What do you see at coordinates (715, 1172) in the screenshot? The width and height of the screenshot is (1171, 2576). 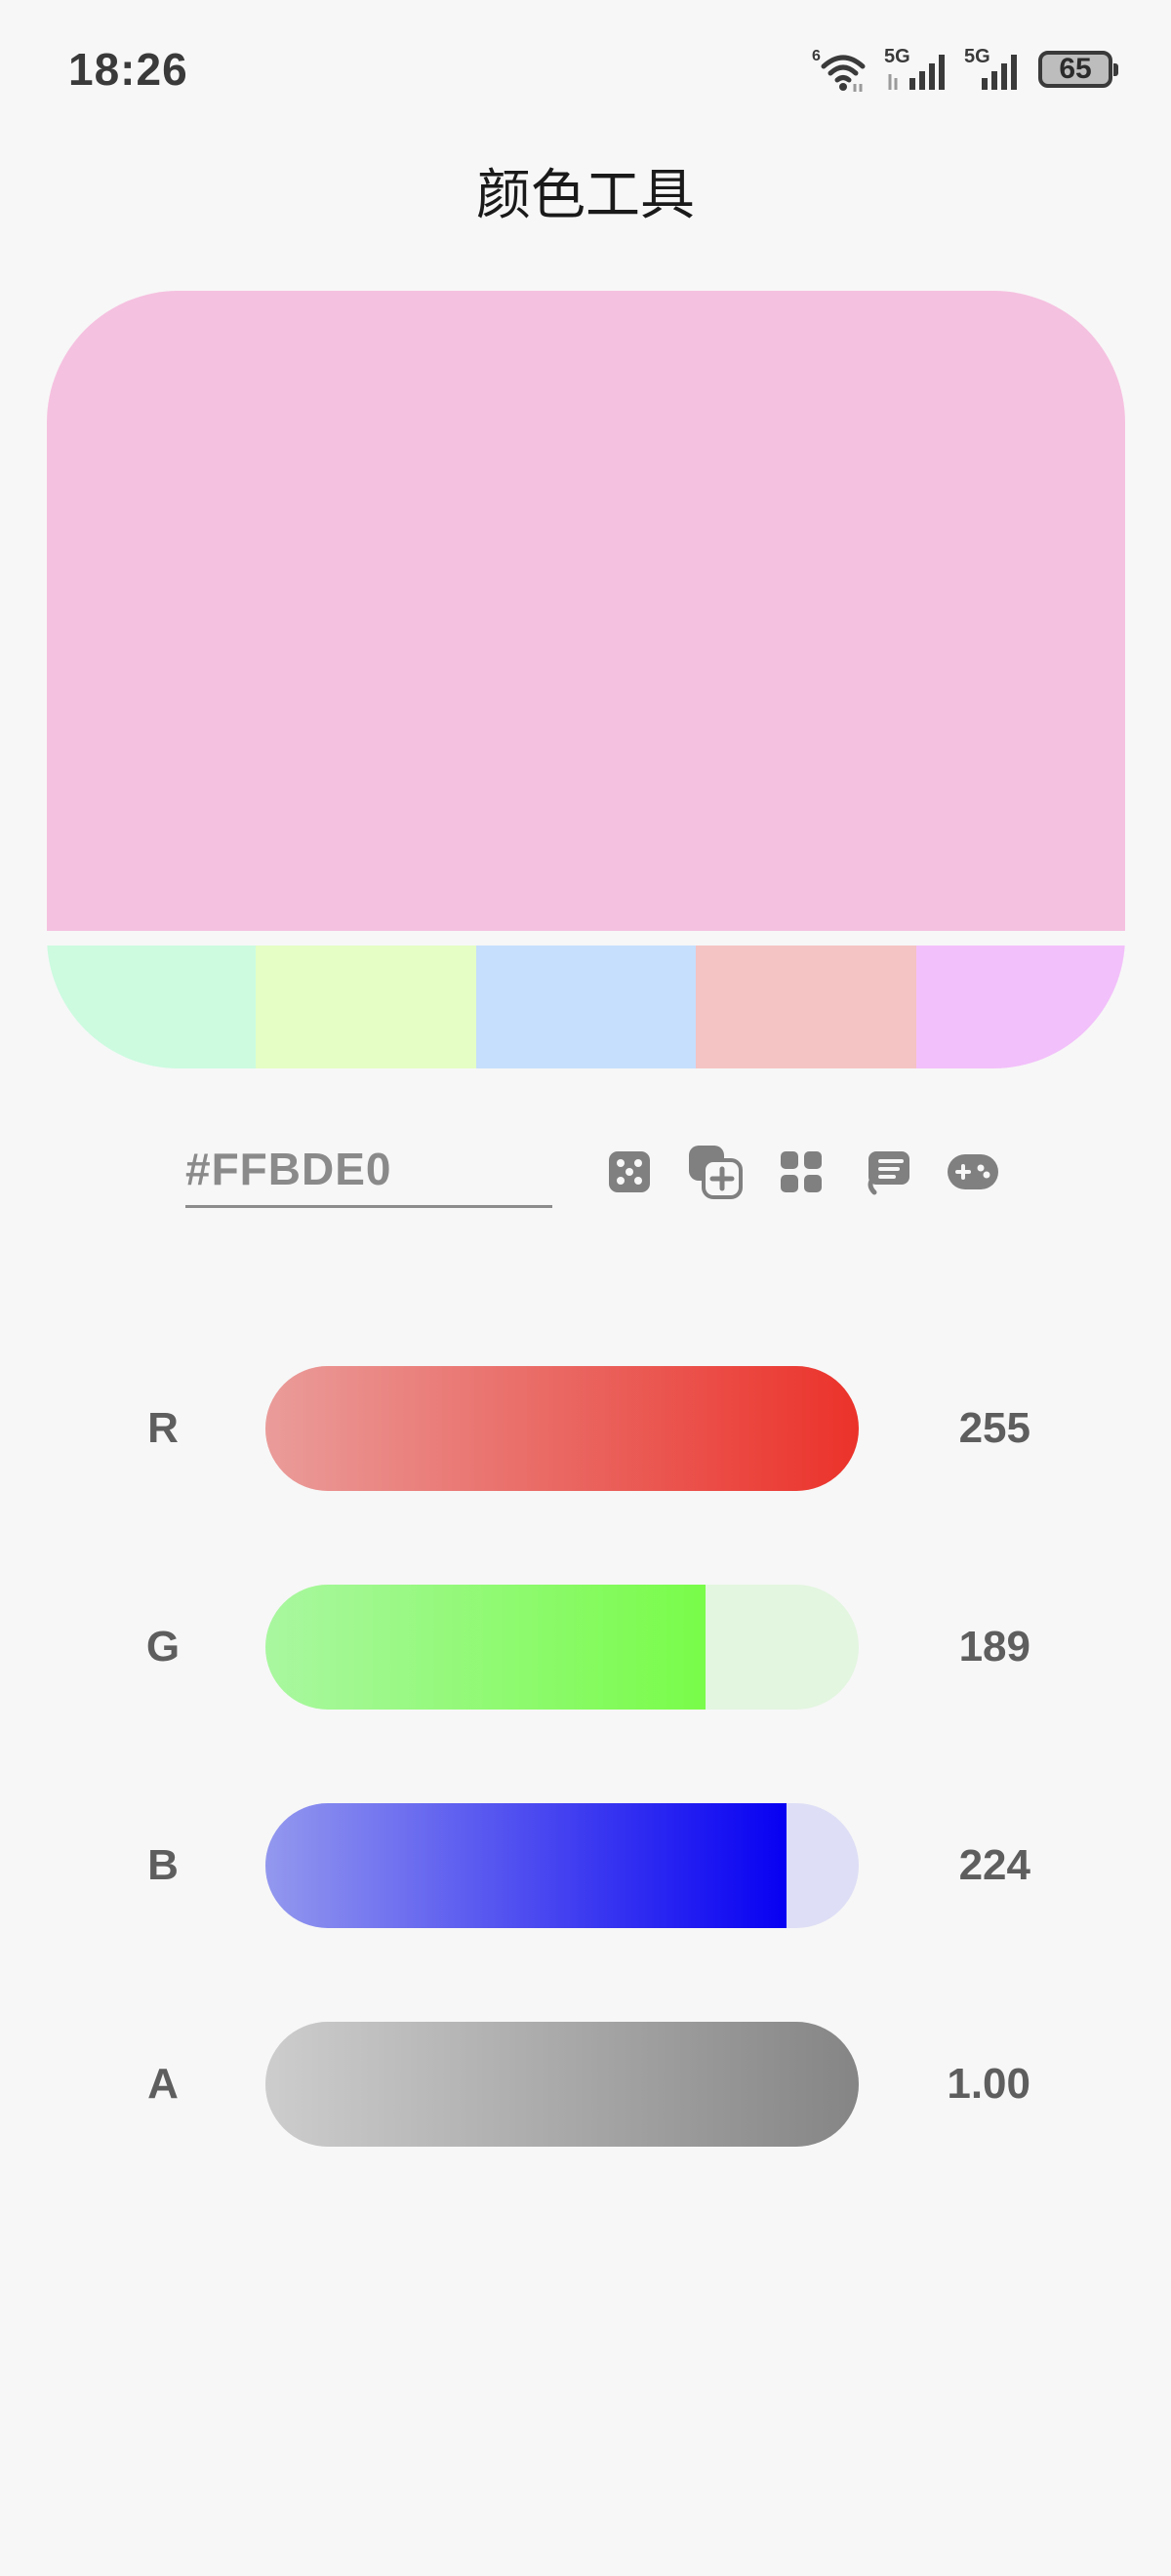 I see `add-copy-icon` at bounding box center [715, 1172].